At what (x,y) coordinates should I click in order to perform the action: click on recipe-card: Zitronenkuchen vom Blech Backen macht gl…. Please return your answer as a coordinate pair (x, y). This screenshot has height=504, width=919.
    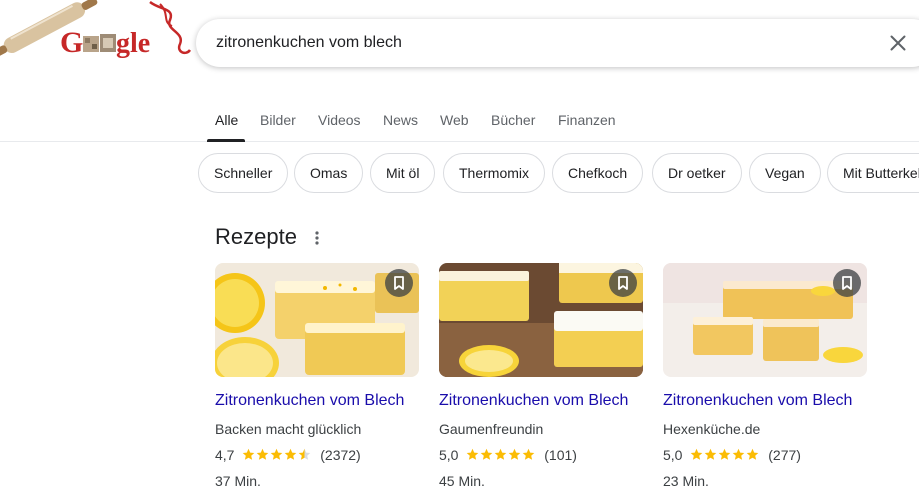
    Looking at the image, I should click on (317, 383).